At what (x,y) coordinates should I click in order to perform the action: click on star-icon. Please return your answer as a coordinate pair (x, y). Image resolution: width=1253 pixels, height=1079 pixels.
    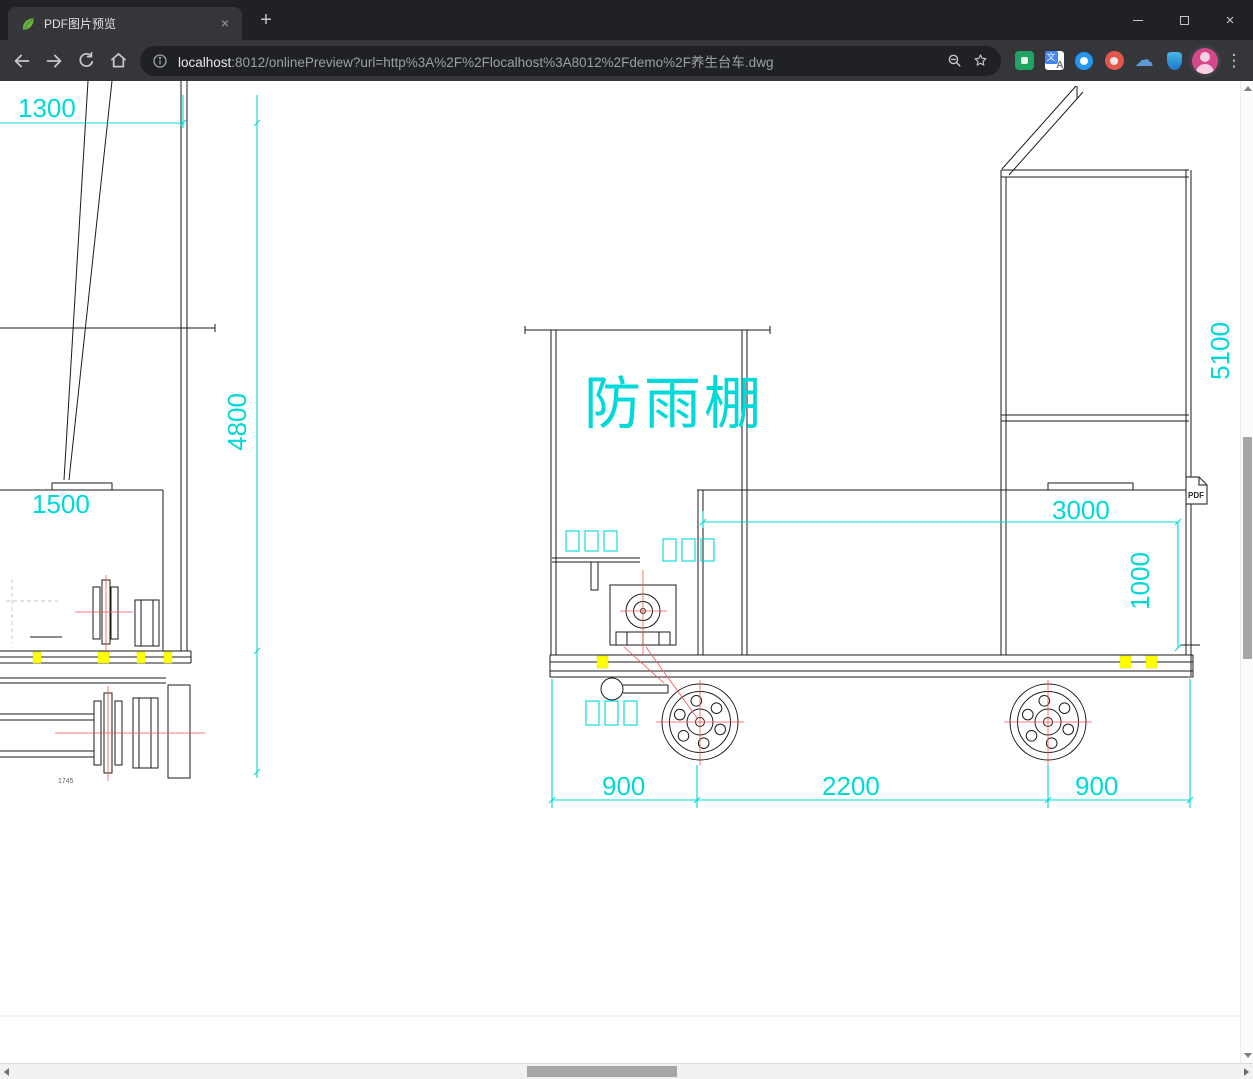
    Looking at the image, I should click on (980, 60).